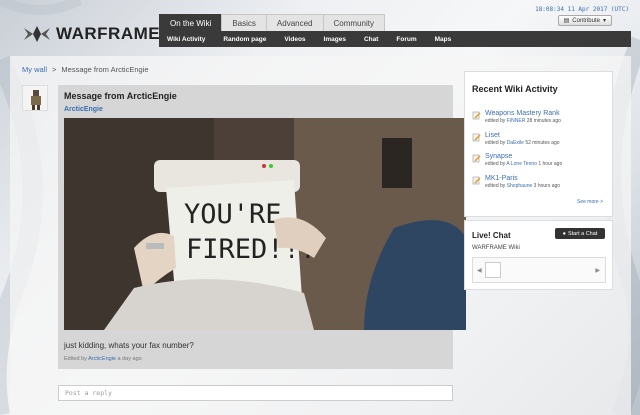 The width and height of the screenshot is (640, 415). I want to click on activity-time: 28 minutes ago, so click(543, 121).